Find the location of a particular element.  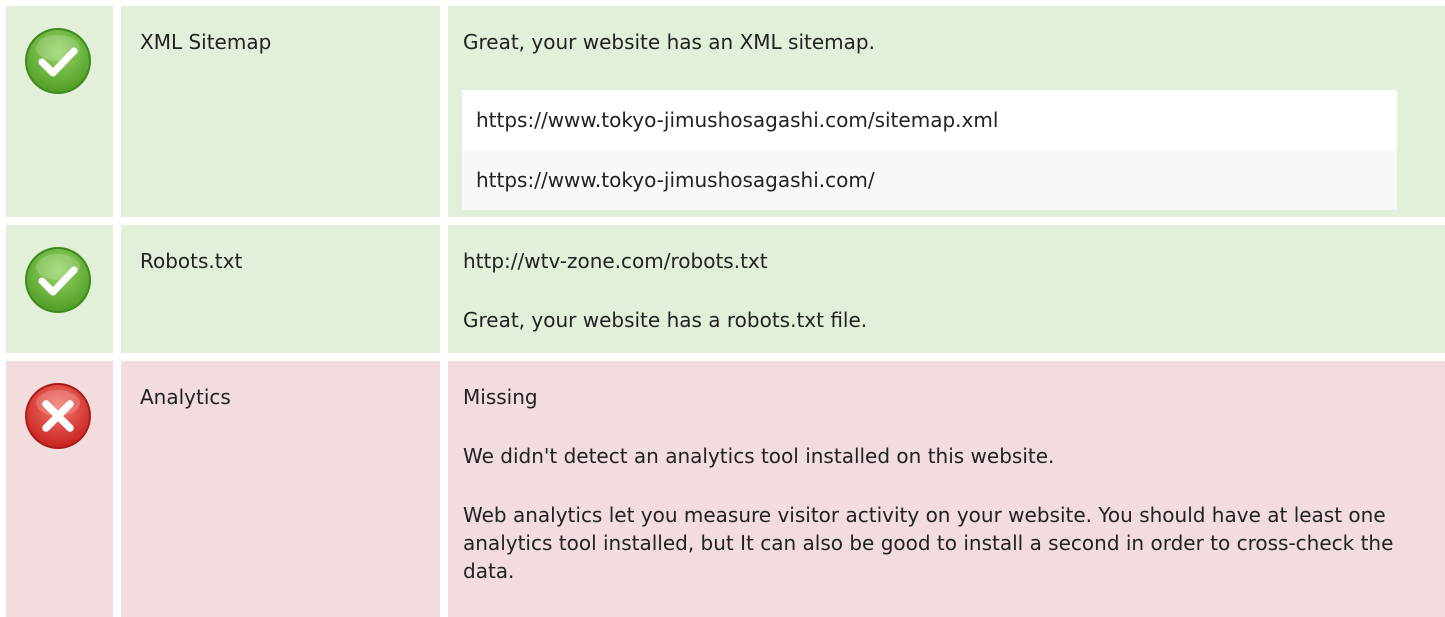

sitemap-url-item: https://www.tokyo-jimushosagashi.com/ is located at coordinates (929, 180).